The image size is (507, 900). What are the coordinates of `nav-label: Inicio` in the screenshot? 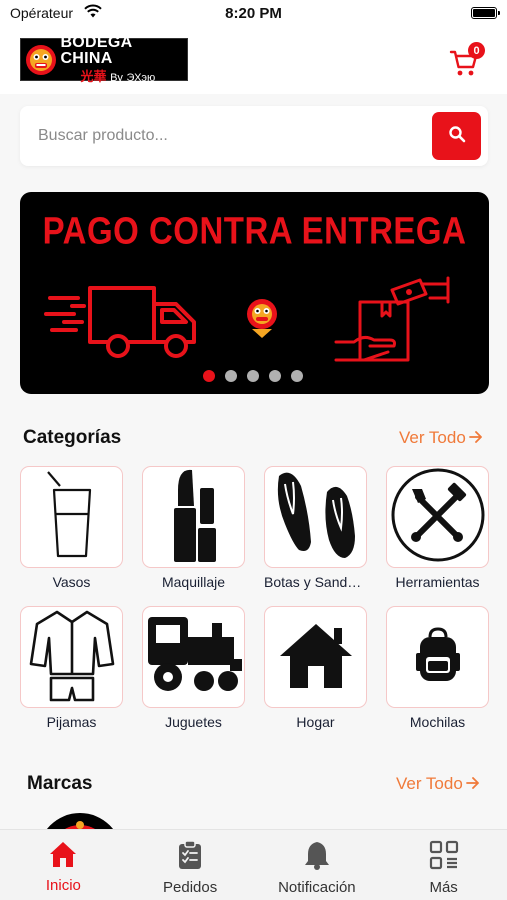 It's located at (63, 885).